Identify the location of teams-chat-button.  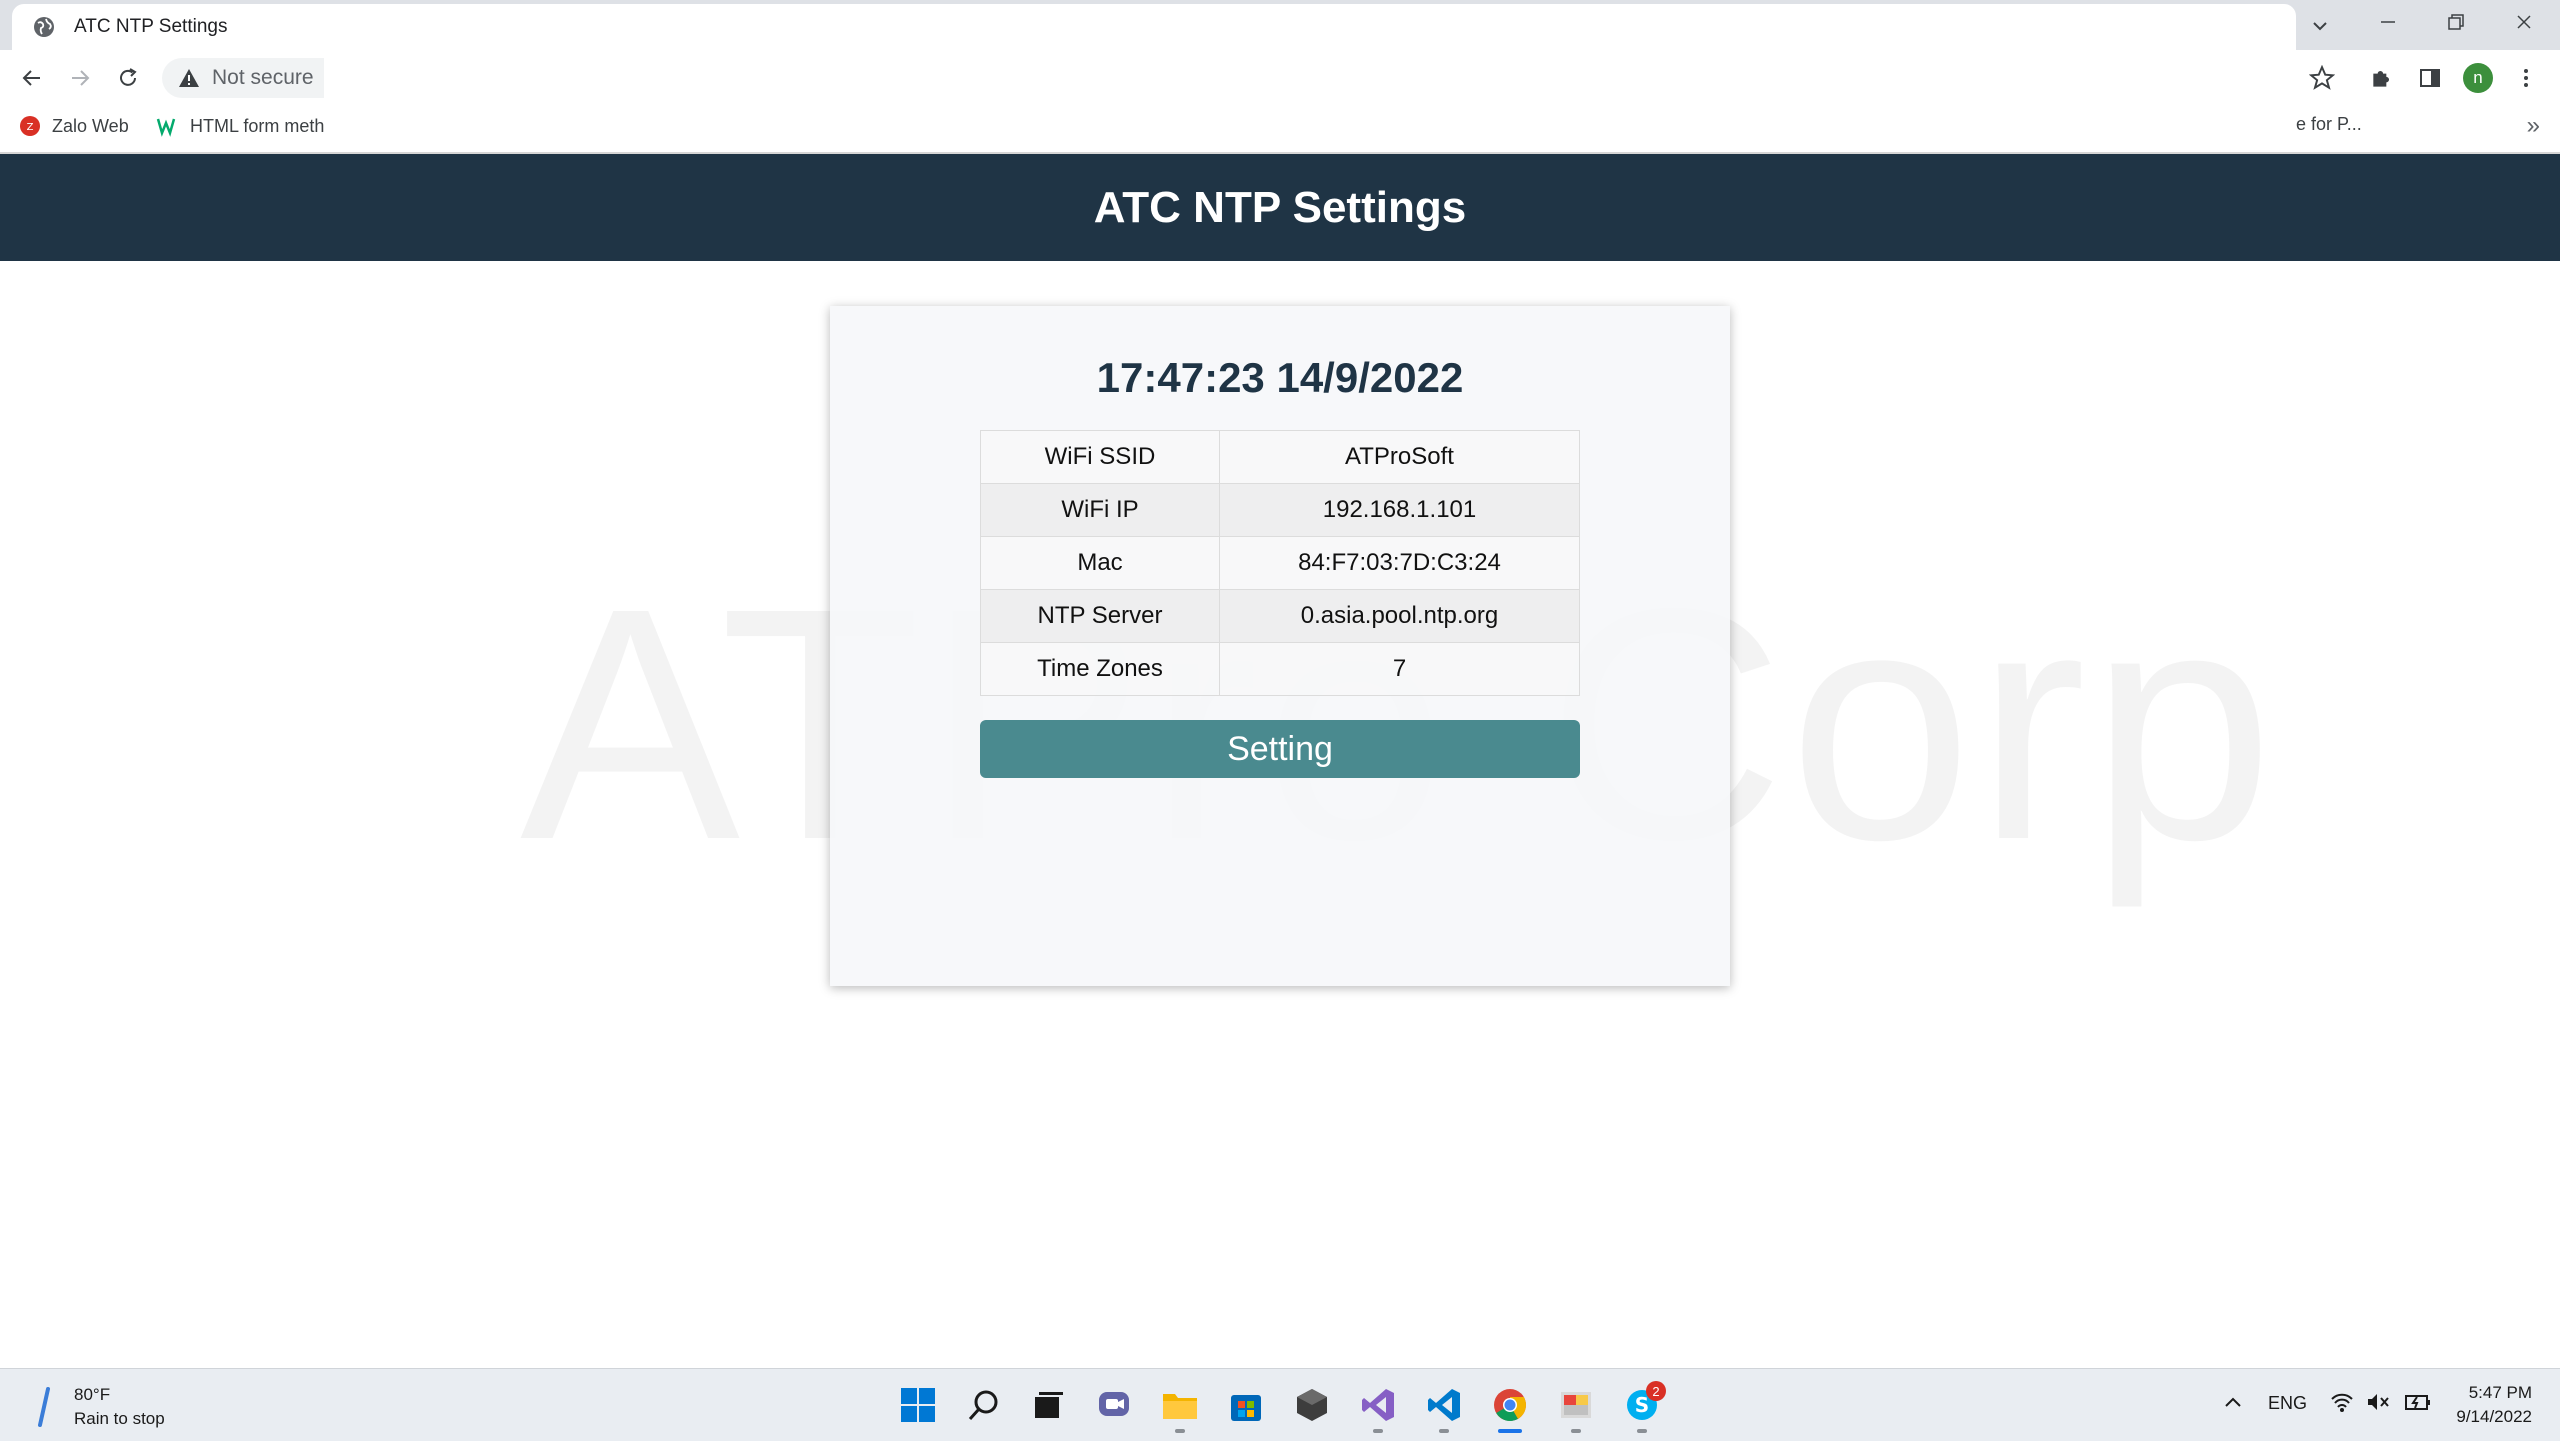
(1114, 1405).